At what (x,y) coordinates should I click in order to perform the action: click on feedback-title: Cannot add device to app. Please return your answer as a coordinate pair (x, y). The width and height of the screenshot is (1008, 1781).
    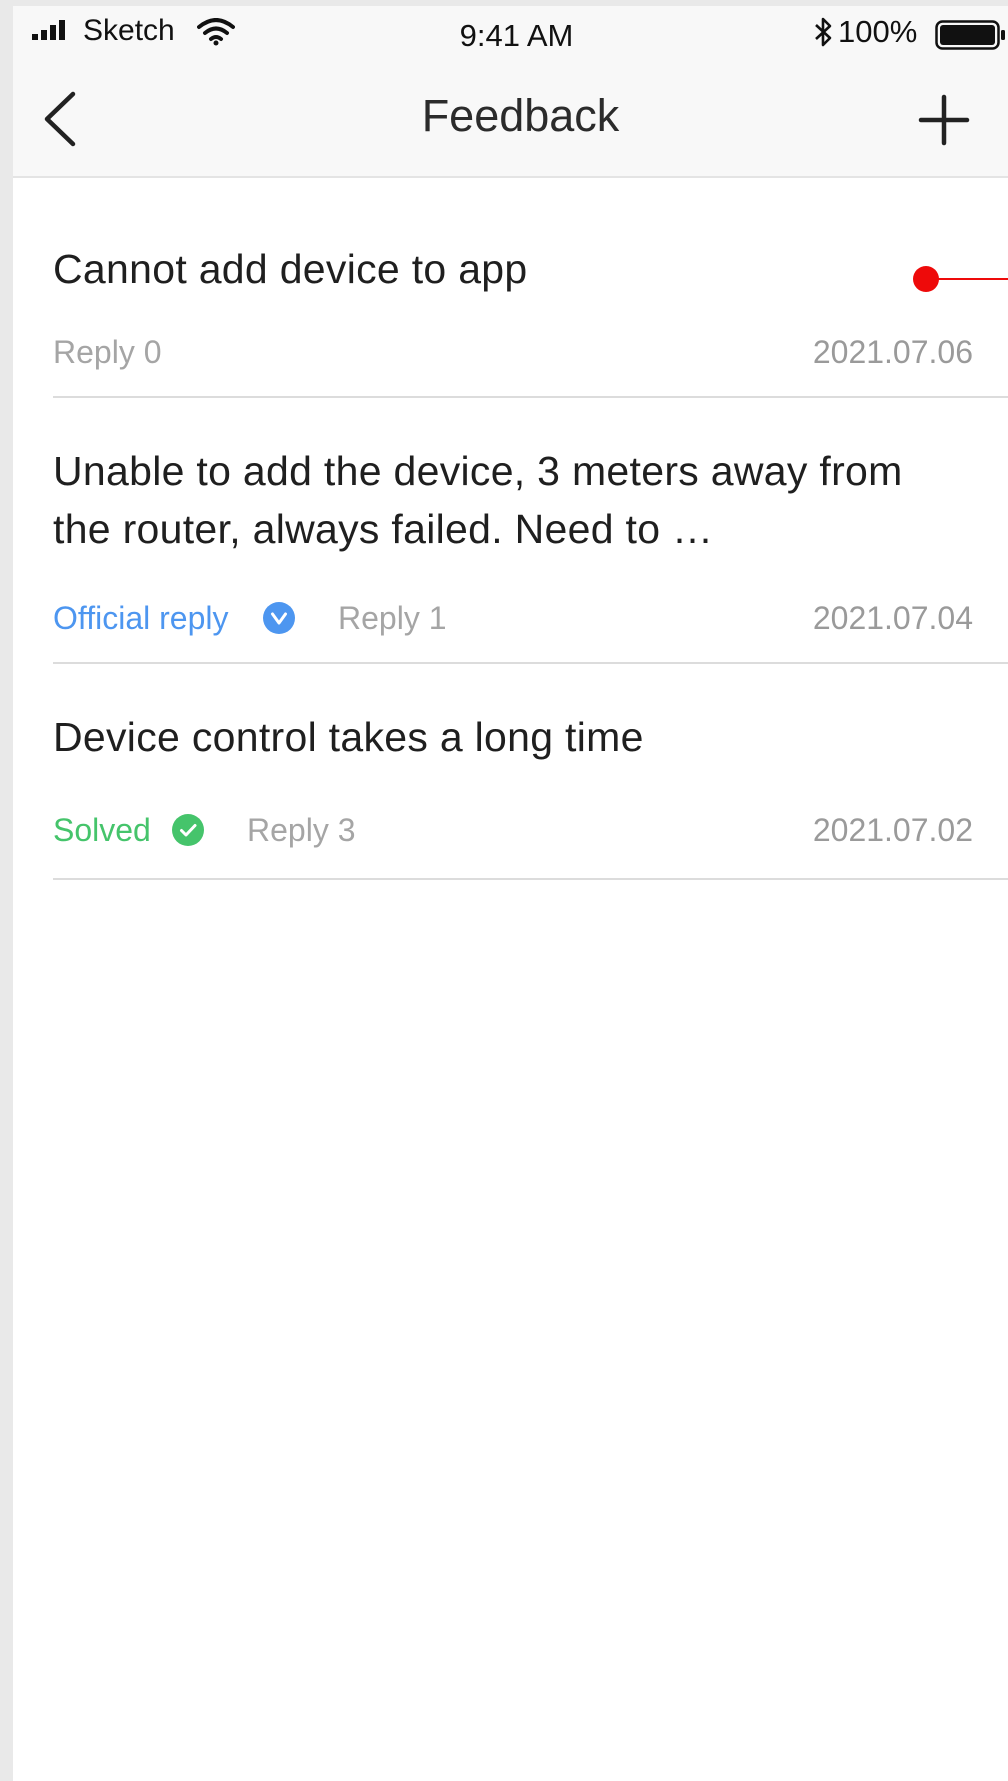
    Looking at the image, I should click on (290, 269).